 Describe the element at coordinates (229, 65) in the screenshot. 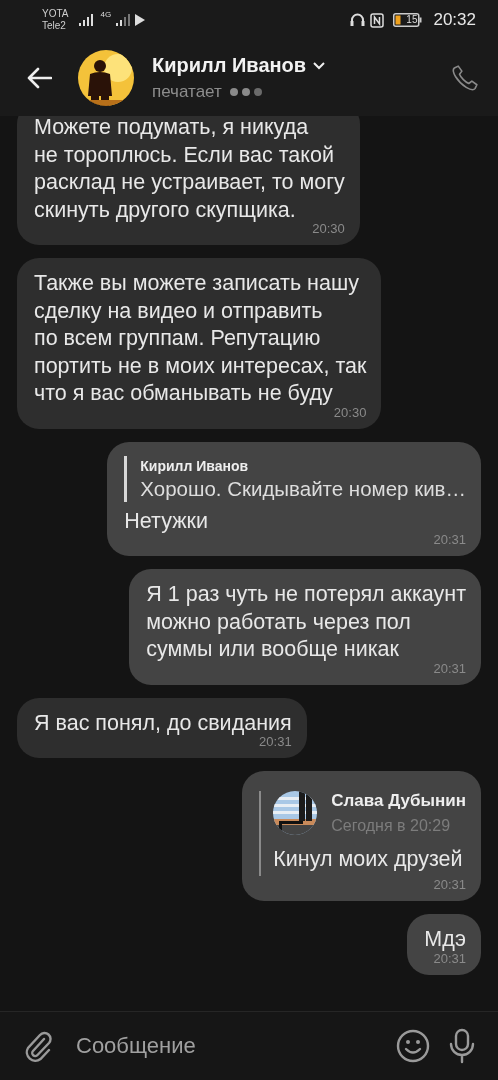

I see `contact-name: Кирилл Иванов` at that location.